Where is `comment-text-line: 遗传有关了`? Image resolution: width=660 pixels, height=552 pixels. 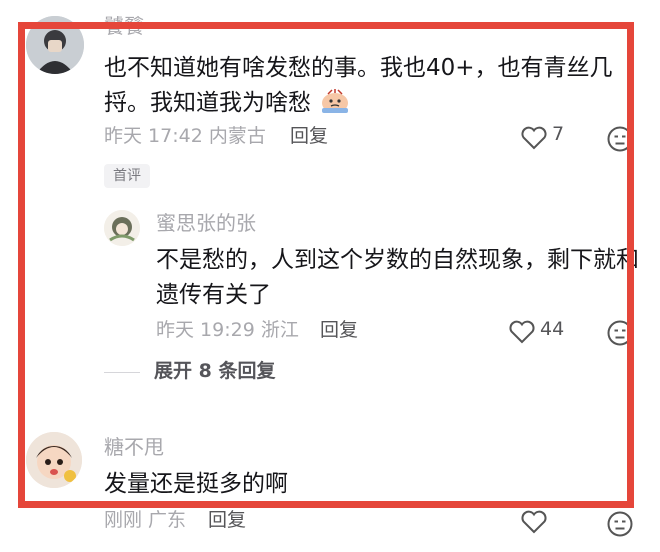
comment-text-line: 遗传有关了 is located at coordinates (213, 295).